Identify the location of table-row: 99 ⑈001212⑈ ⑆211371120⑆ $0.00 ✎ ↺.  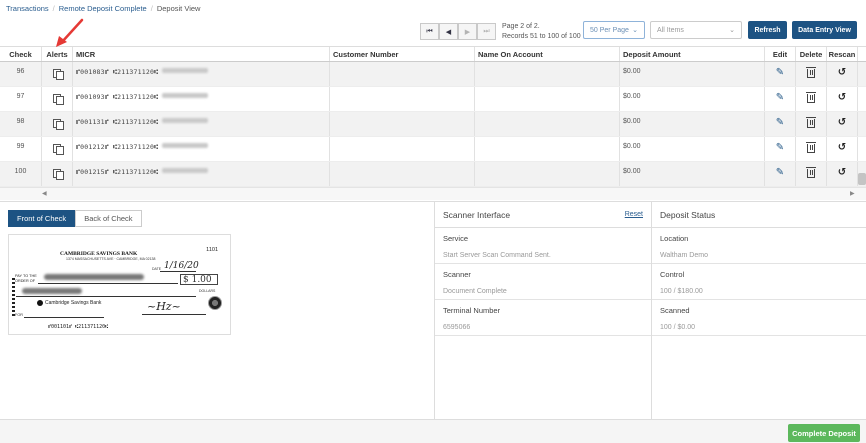
(433, 149).